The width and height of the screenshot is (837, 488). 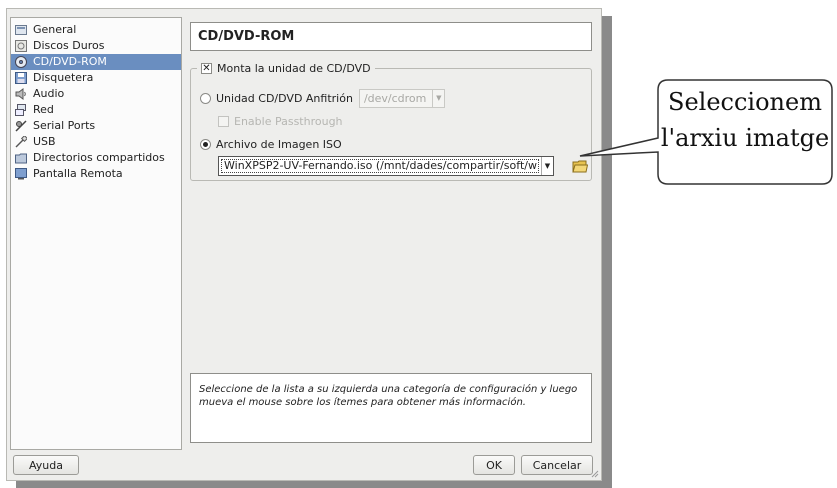 What do you see at coordinates (745, 120) in the screenshot?
I see `callout-text: Seleccionem l'arxiu imatge` at bounding box center [745, 120].